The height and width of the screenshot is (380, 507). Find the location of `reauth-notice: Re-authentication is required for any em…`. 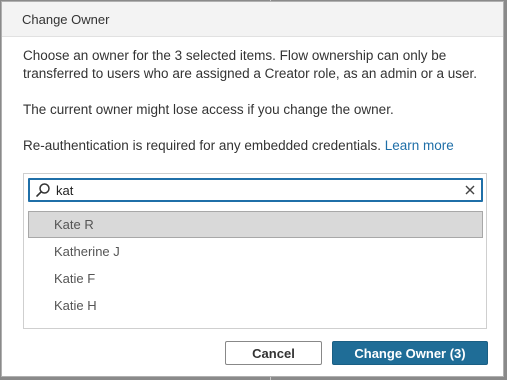

reauth-notice: Re-authentication is required for any em… is located at coordinates (258, 146).